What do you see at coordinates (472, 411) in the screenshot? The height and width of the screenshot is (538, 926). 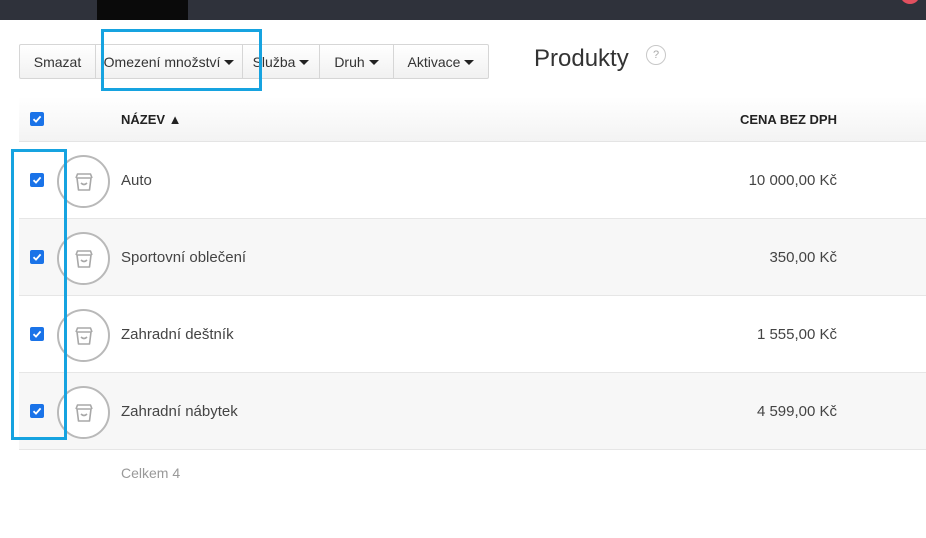 I see `table-row: Zahradní nábytek 4 599,00 Kč` at bounding box center [472, 411].